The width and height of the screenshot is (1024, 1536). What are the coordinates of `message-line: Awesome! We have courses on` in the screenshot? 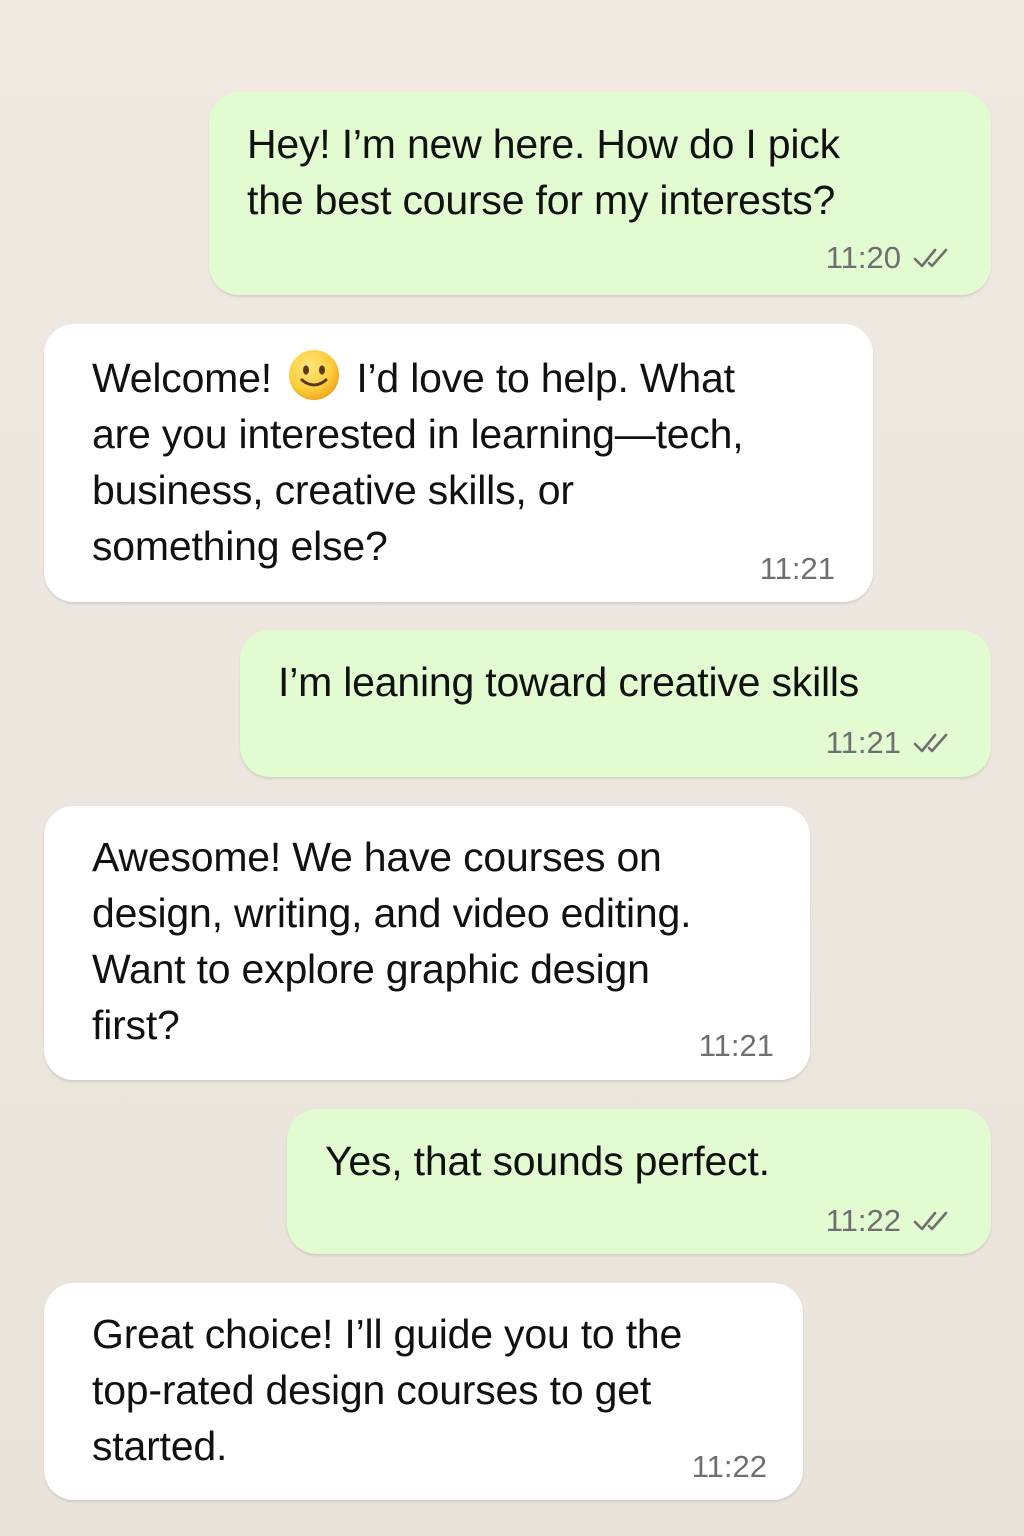 It's located at (377, 857).